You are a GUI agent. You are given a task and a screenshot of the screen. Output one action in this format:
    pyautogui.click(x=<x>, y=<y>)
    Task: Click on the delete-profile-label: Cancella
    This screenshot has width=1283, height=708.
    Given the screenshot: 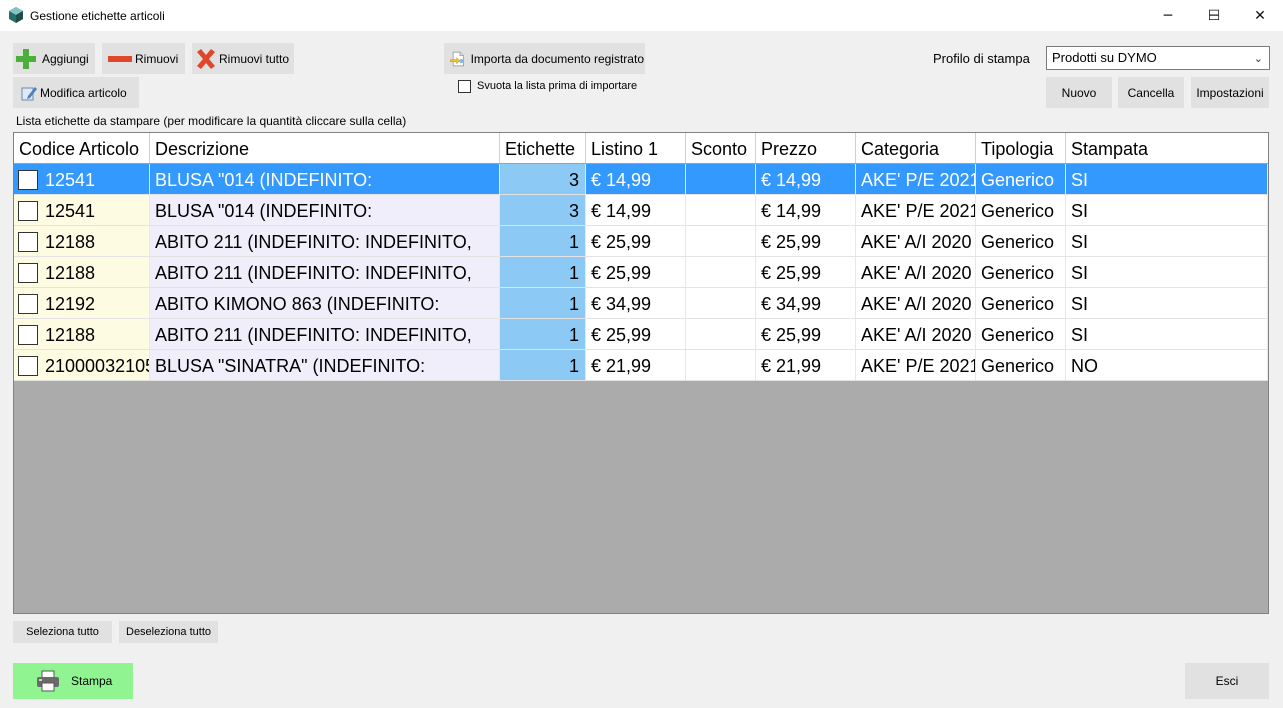 What is the action you would take?
    pyautogui.click(x=1151, y=92)
    